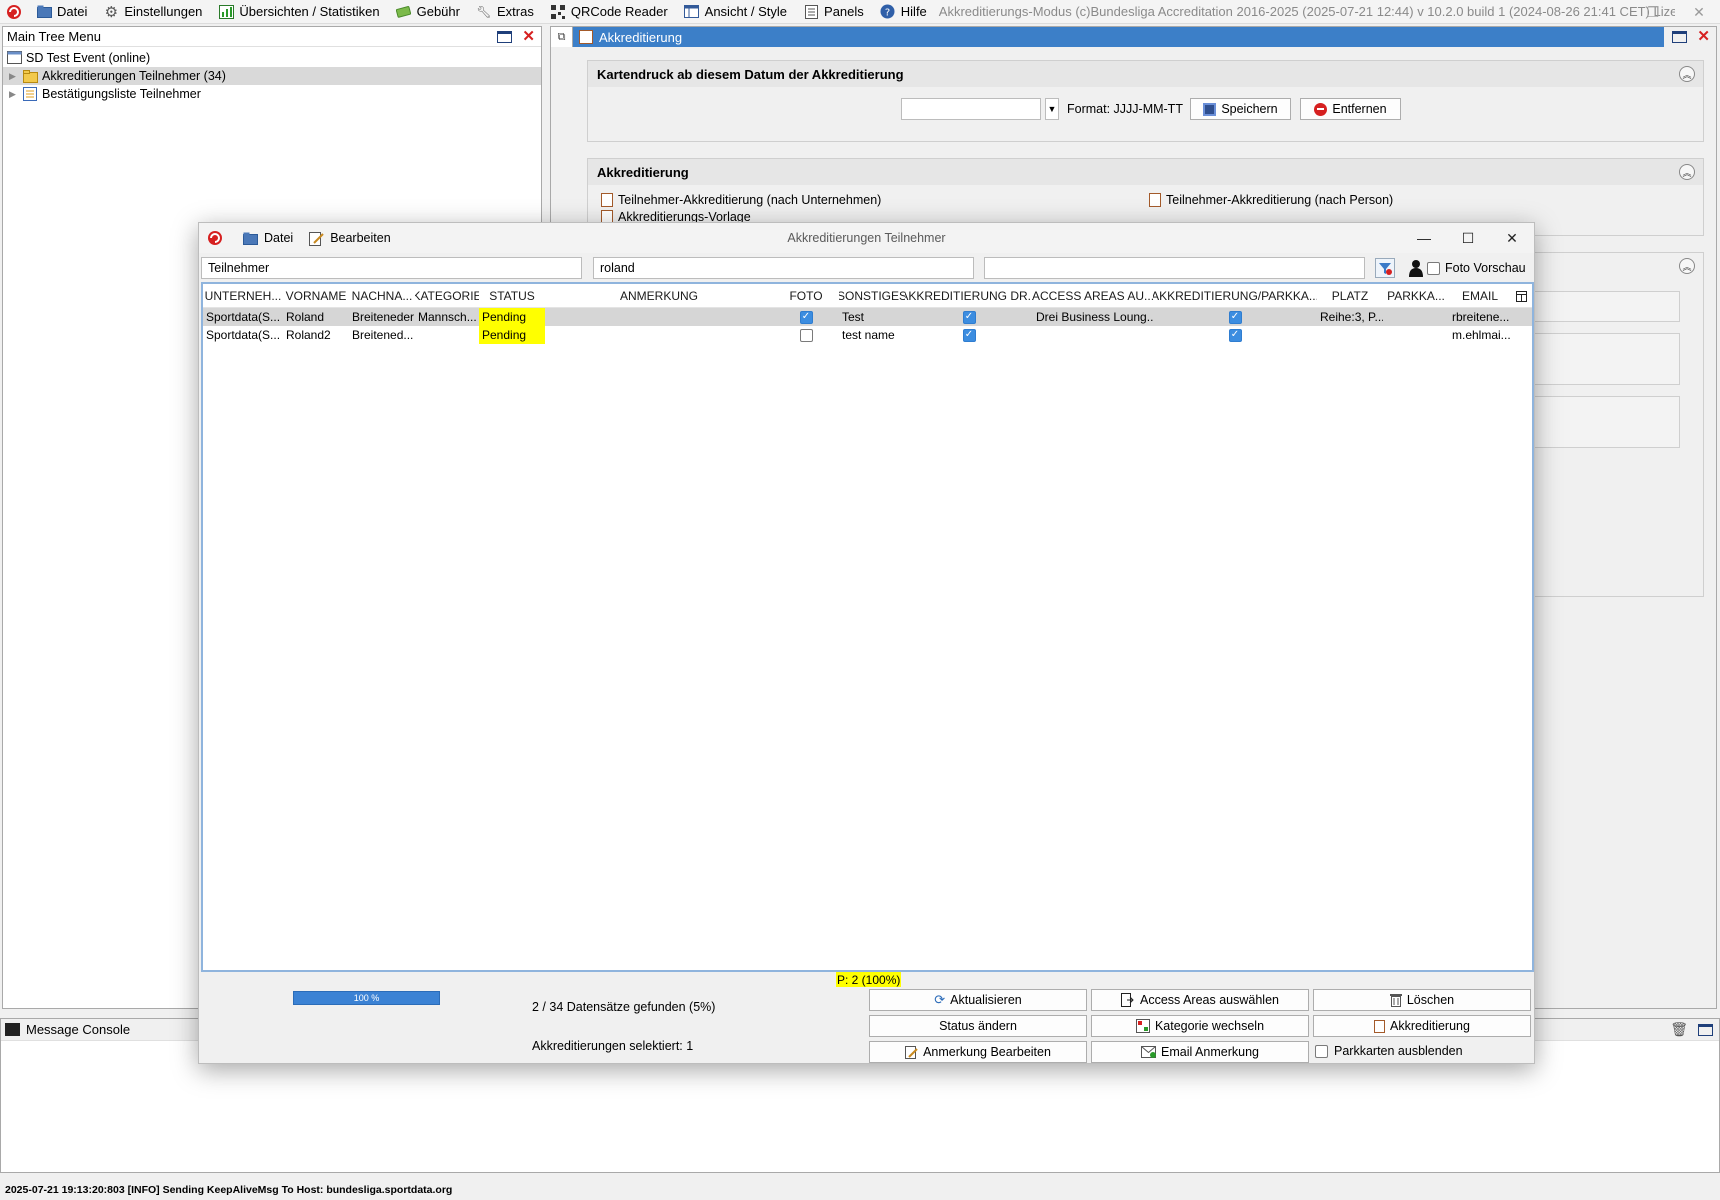 This screenshot has width=1720, height=1200. Describe the element at coordinates (512, 296) in the screenshot. I see `col-header-status: STATUS` at that location.